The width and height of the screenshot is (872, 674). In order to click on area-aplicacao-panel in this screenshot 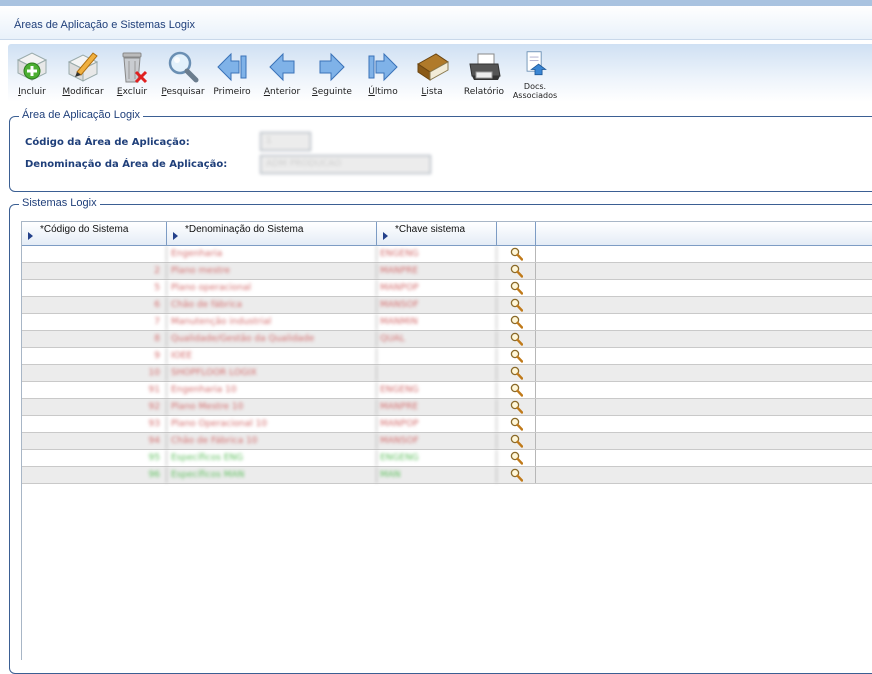, I will do `click(440, 154)`.